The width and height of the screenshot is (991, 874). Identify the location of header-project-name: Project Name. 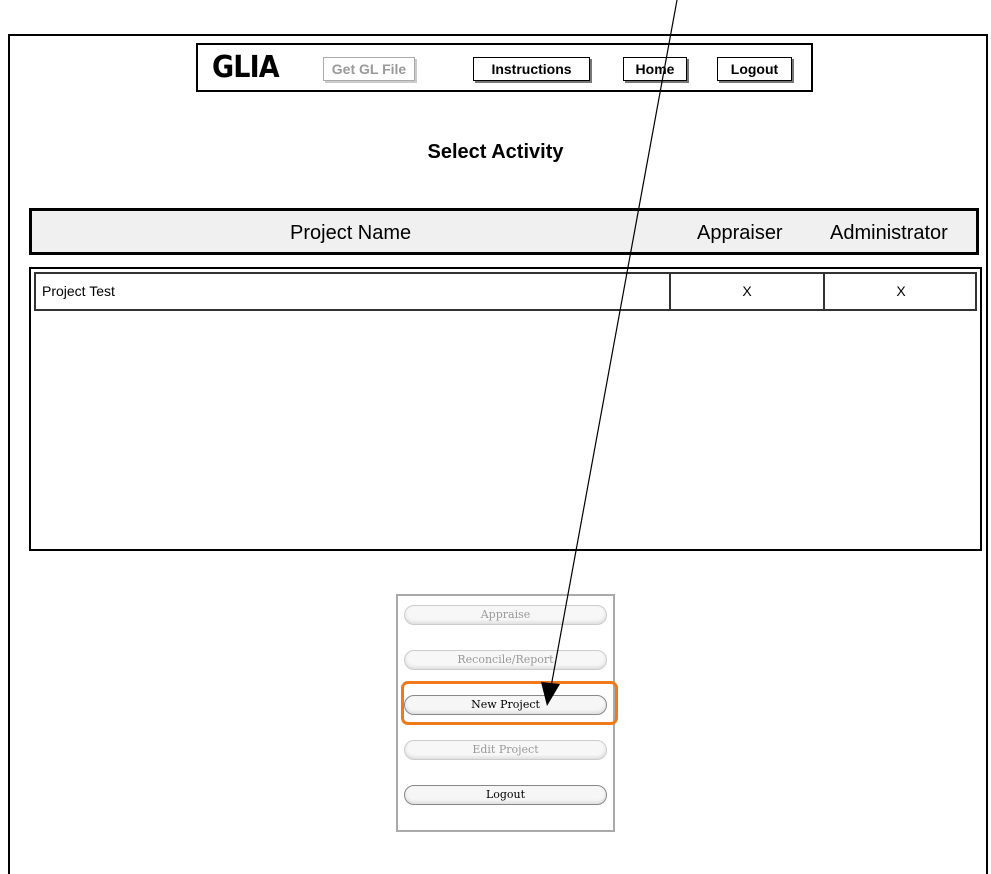
(351, 233).